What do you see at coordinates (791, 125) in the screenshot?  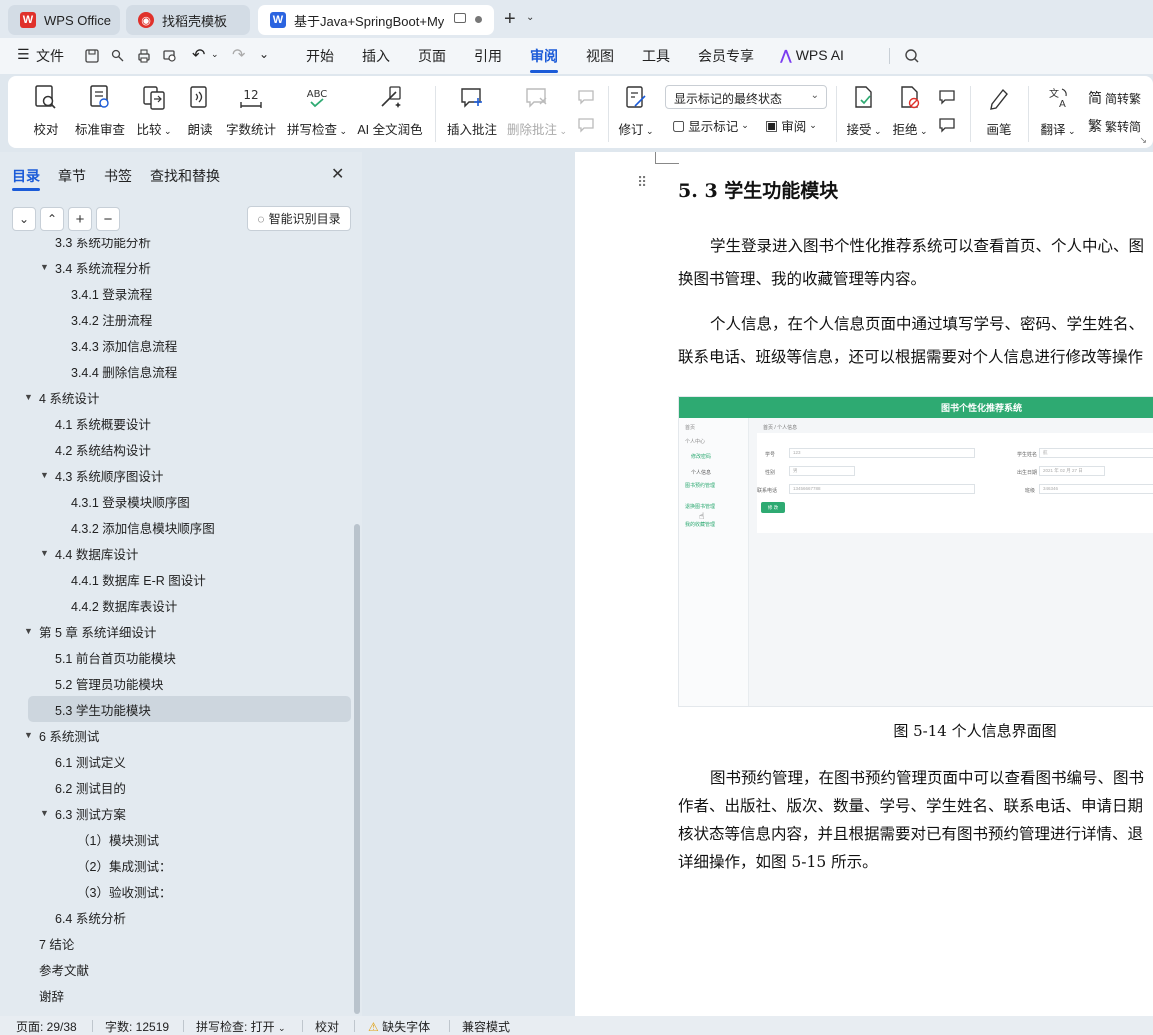 I see `review-pane-button: ▣ 审阅 ⌄` at bounding box center [791, 125].